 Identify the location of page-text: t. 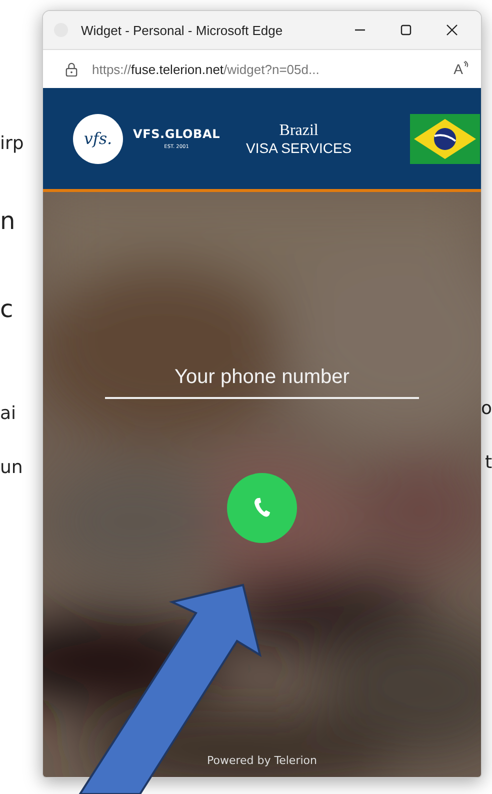
(488, 463).